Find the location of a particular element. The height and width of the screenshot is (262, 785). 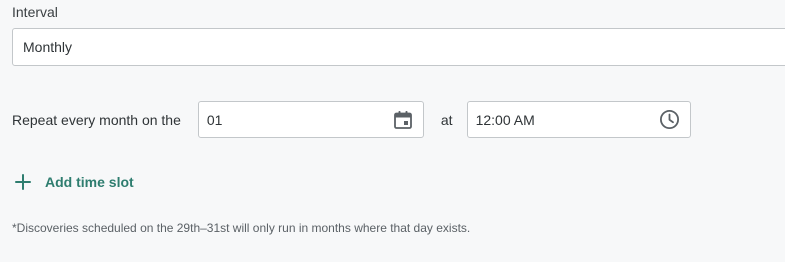

time-input: 12:00 AM is located at coordinates (578, 119).